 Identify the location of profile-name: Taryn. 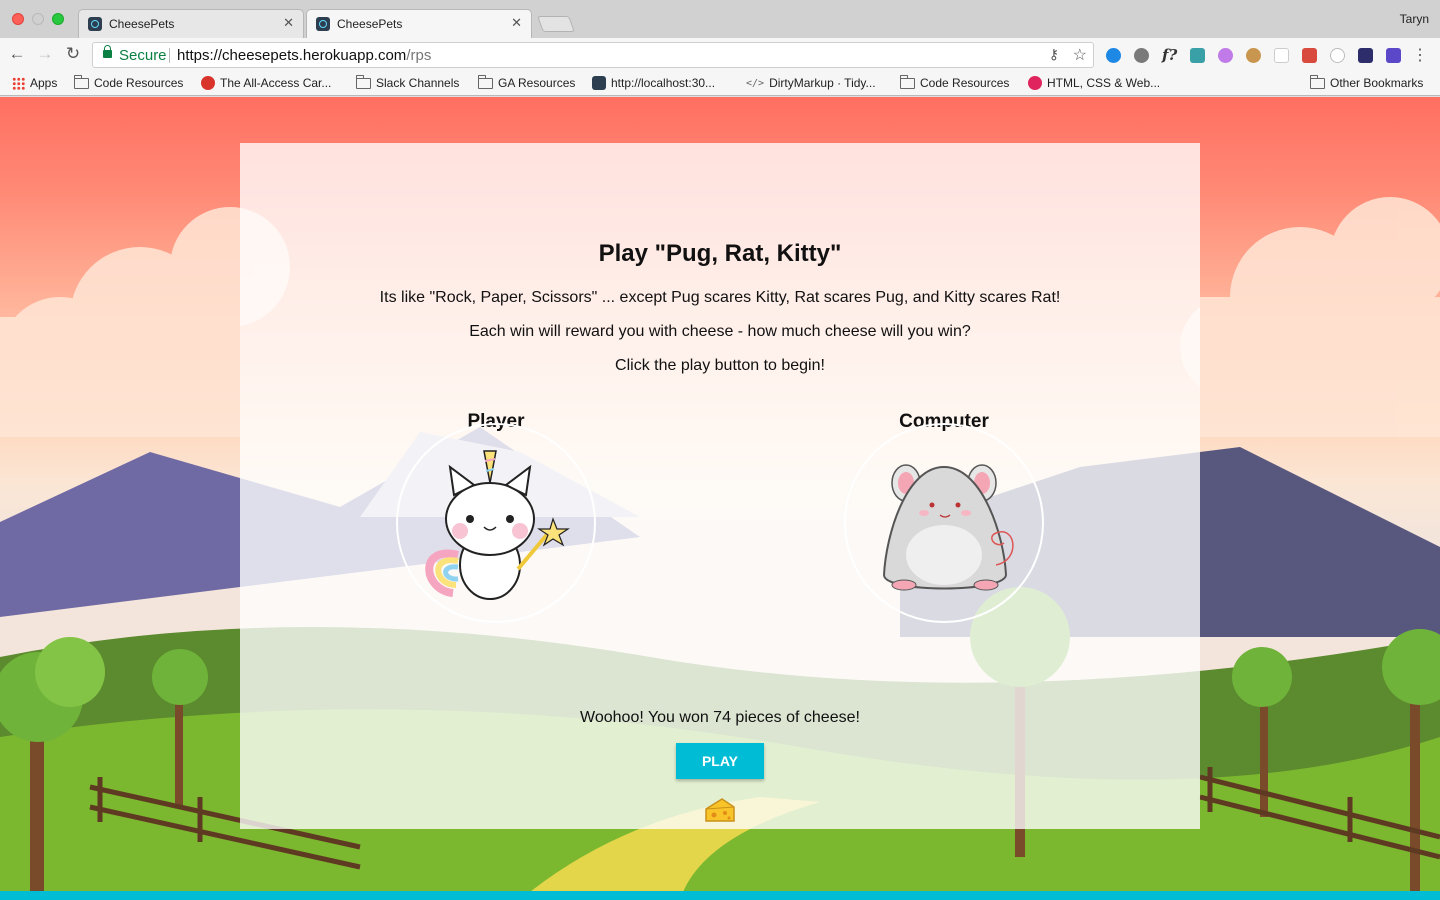
(1414, 19).